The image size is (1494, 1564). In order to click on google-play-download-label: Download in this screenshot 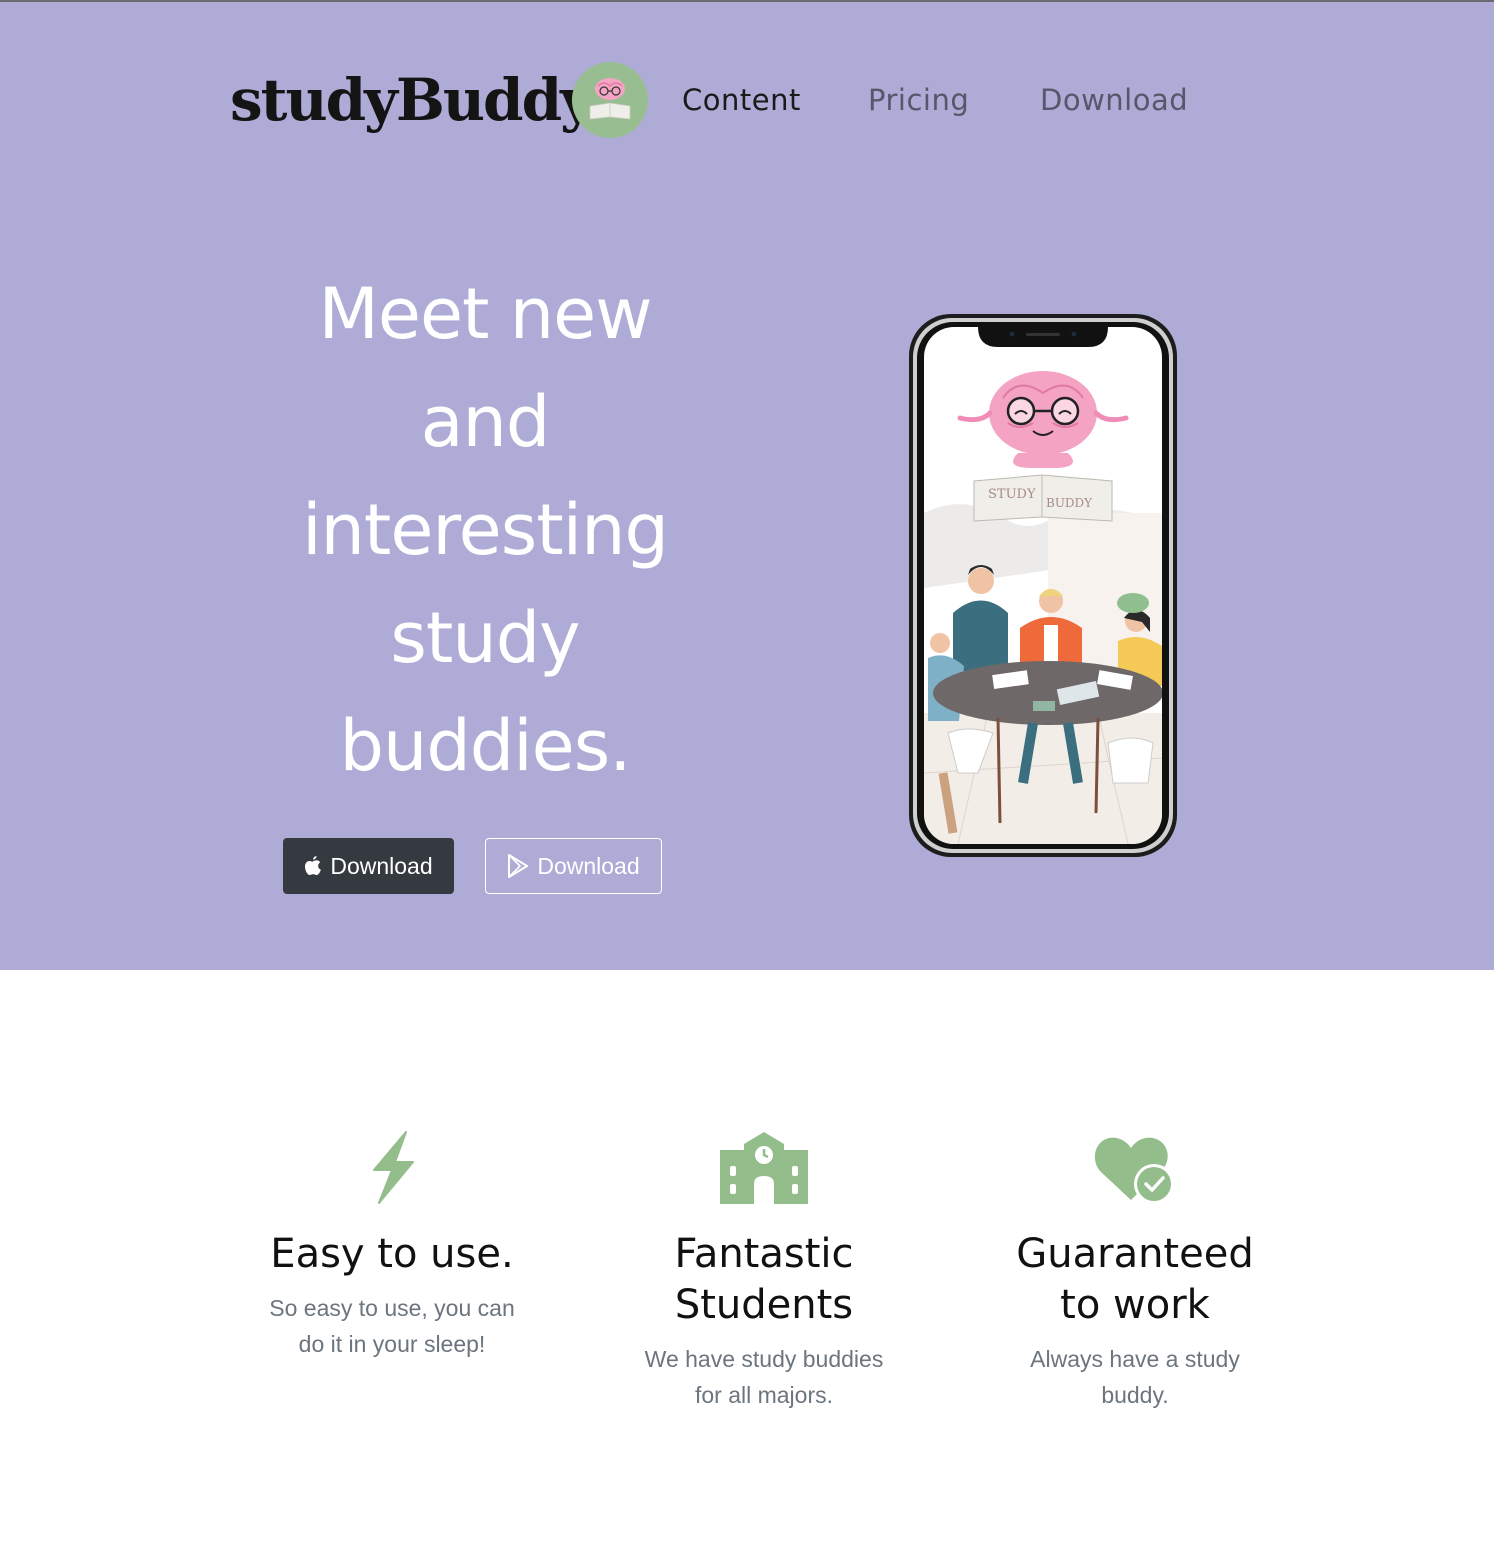, I will do `click(588, 865)`.